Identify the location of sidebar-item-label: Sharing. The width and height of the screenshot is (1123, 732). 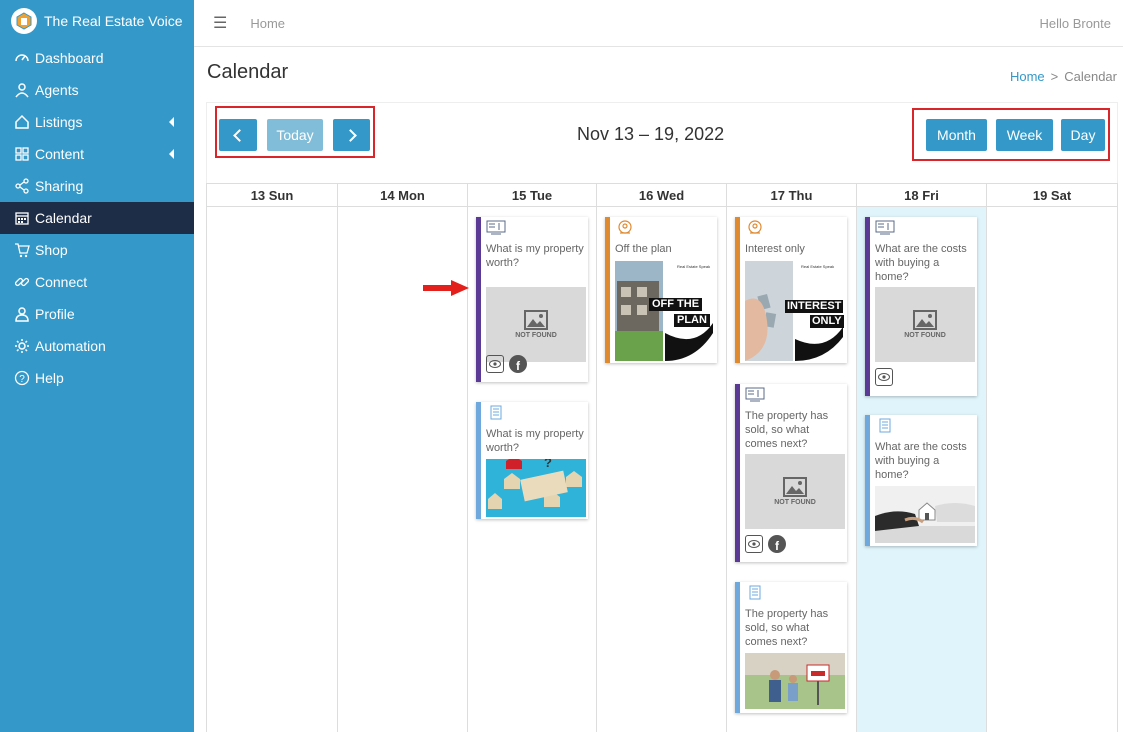
(59, 186).